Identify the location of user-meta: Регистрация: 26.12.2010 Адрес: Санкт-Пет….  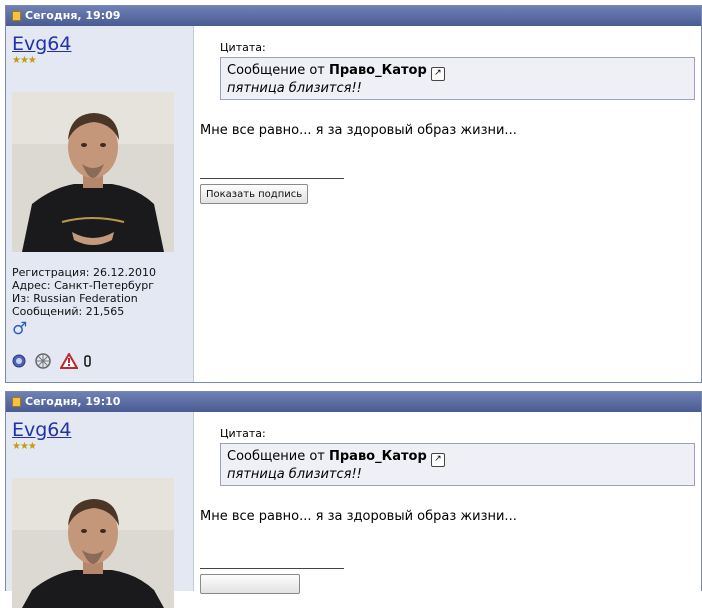
(84, 292).